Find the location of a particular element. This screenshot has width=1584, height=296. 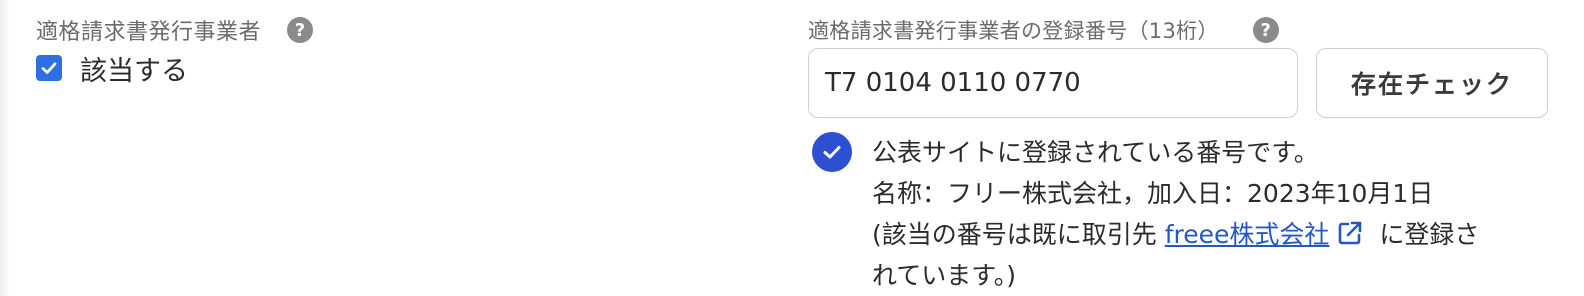

qualified-invoice-section: 適格請求書発行事業者 ? 該当する is located at coordinates (175, 51).